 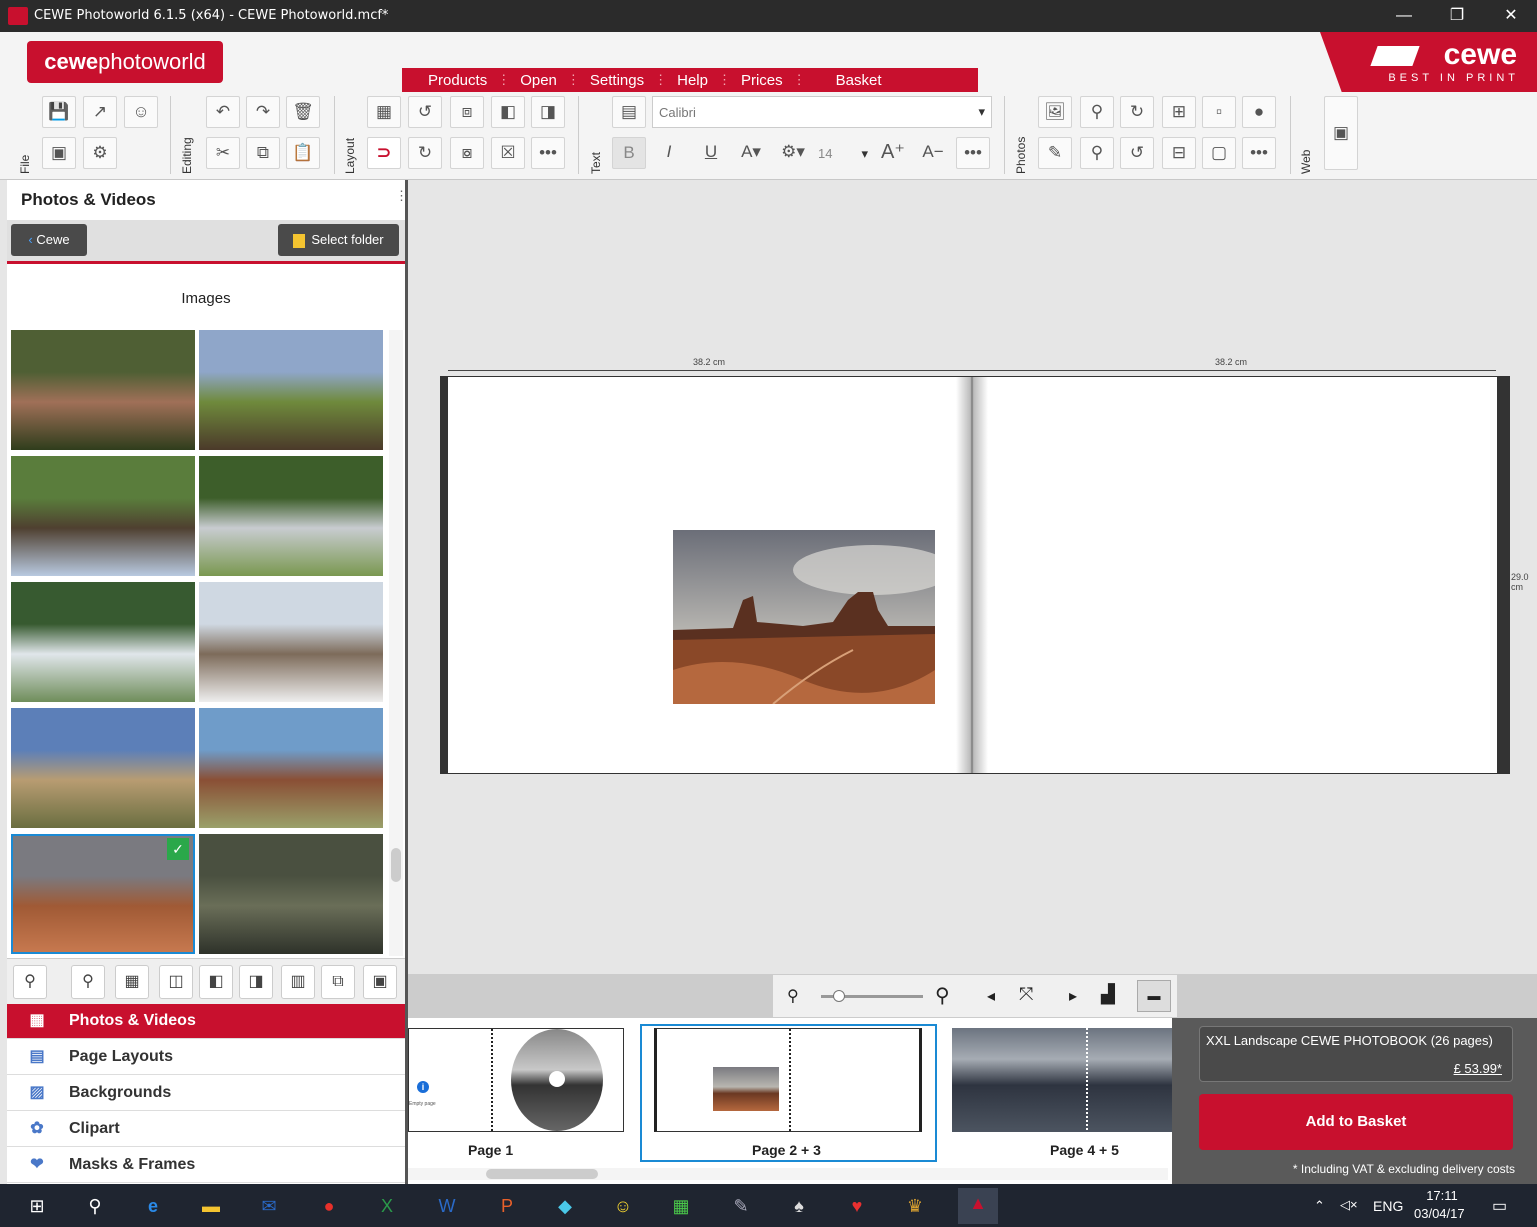 I want to click on text-color-icon: A▾, so click(x=751, y=153).